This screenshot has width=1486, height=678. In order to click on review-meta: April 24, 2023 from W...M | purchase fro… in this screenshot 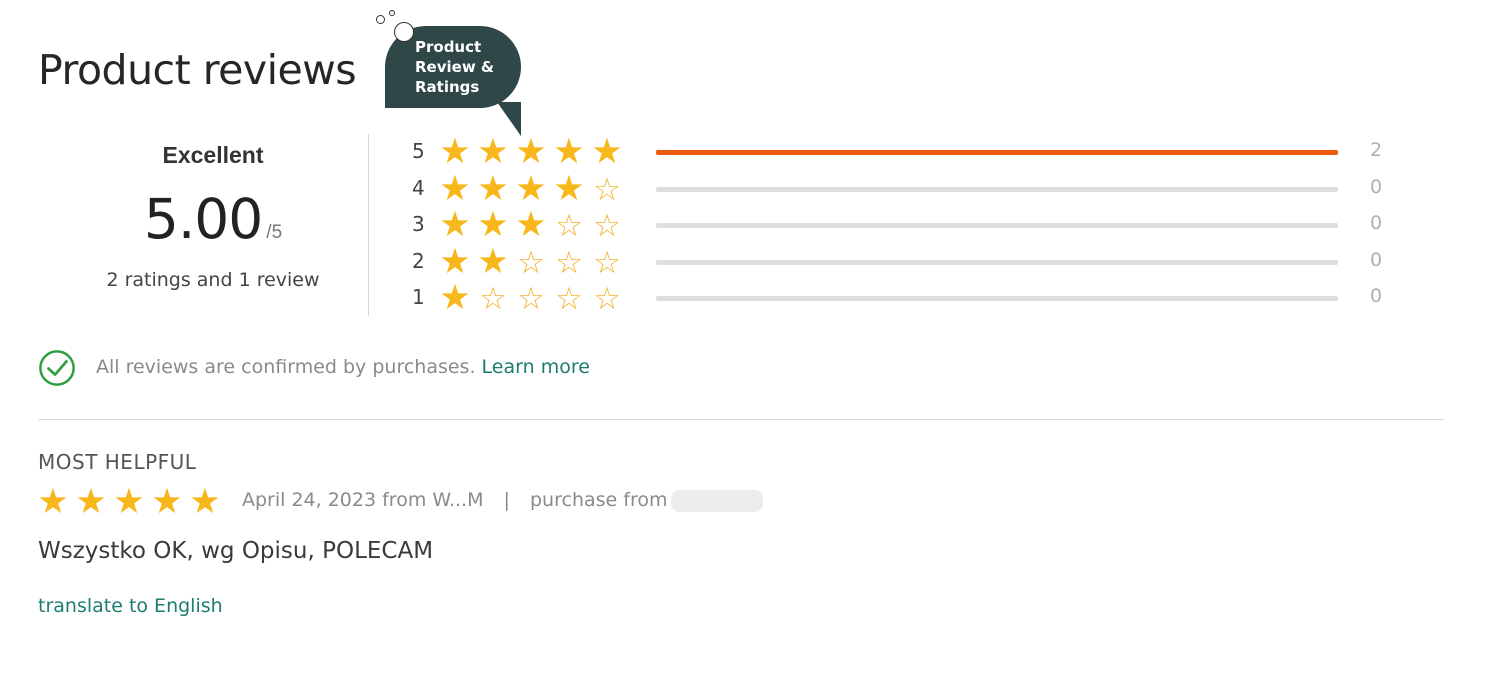, I will do `click(503, 500)`.